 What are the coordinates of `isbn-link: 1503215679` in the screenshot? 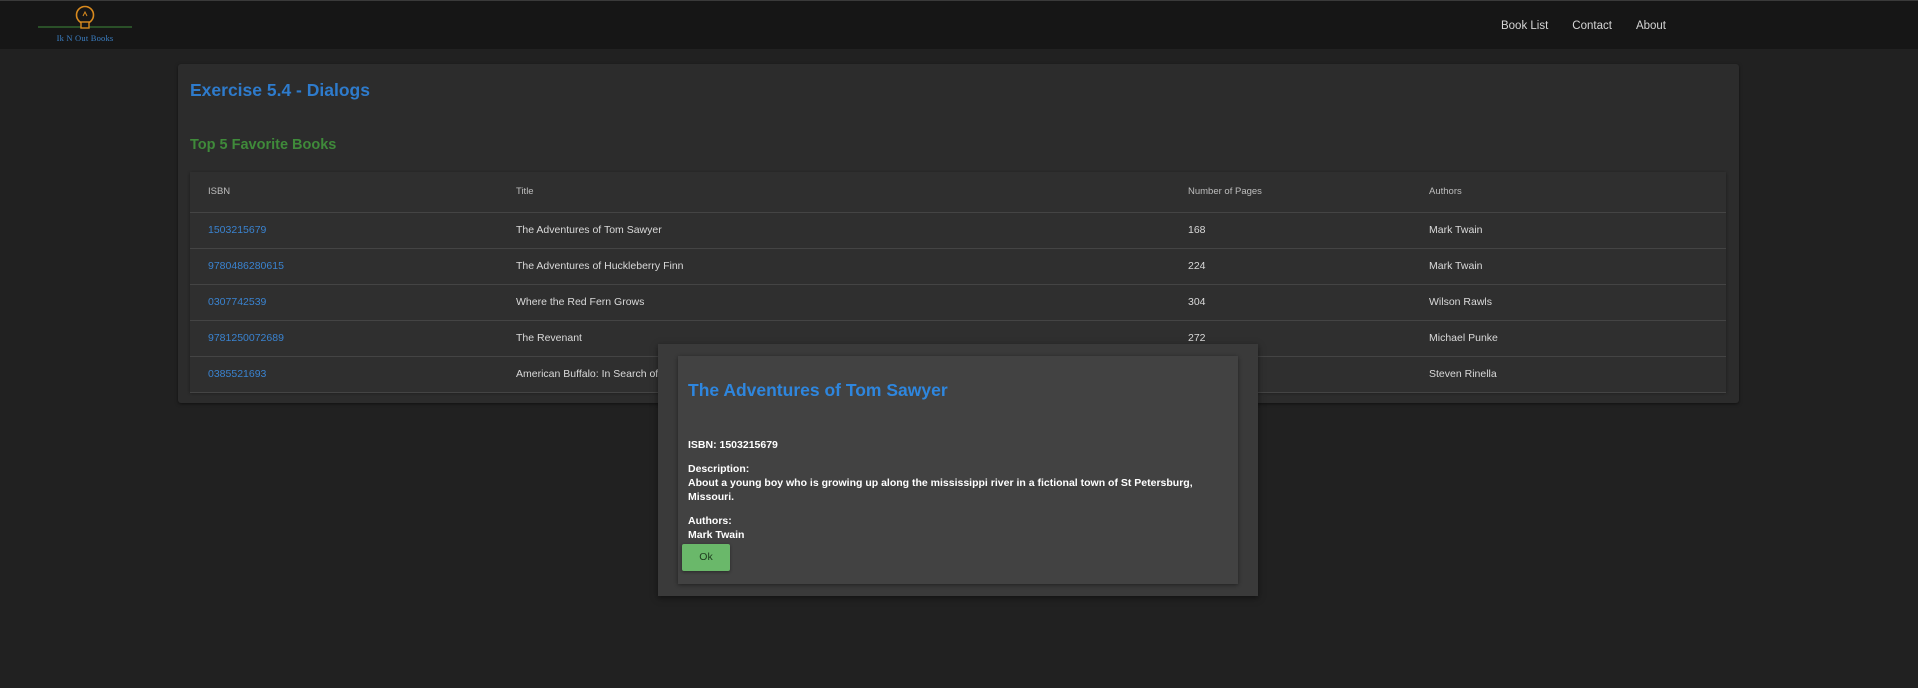 It's located at (344, 230).